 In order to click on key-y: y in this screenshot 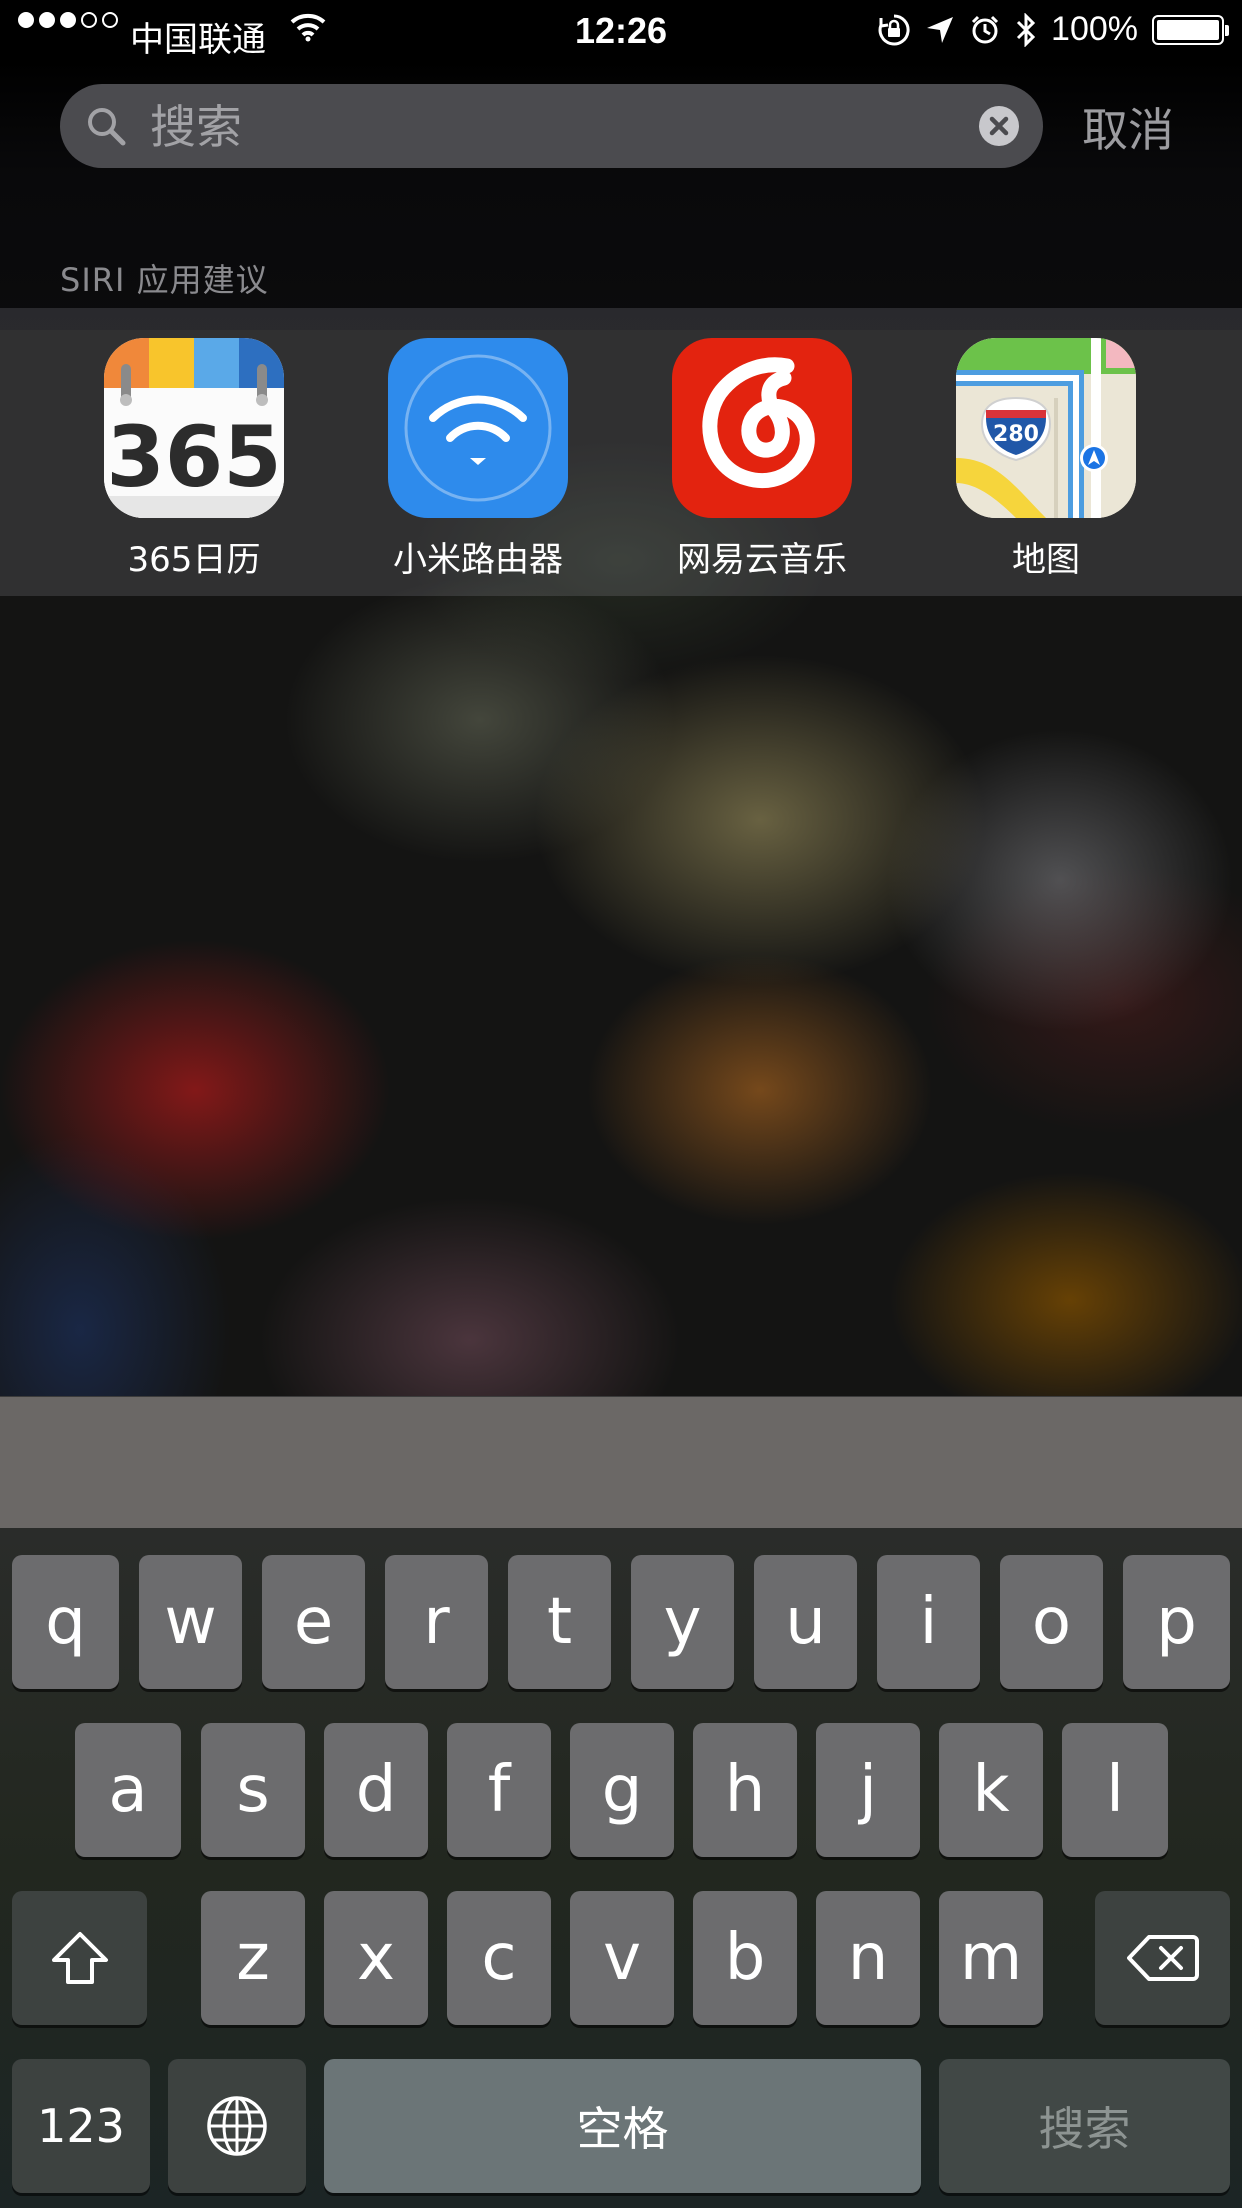, I will do `click(682, 1622)`.